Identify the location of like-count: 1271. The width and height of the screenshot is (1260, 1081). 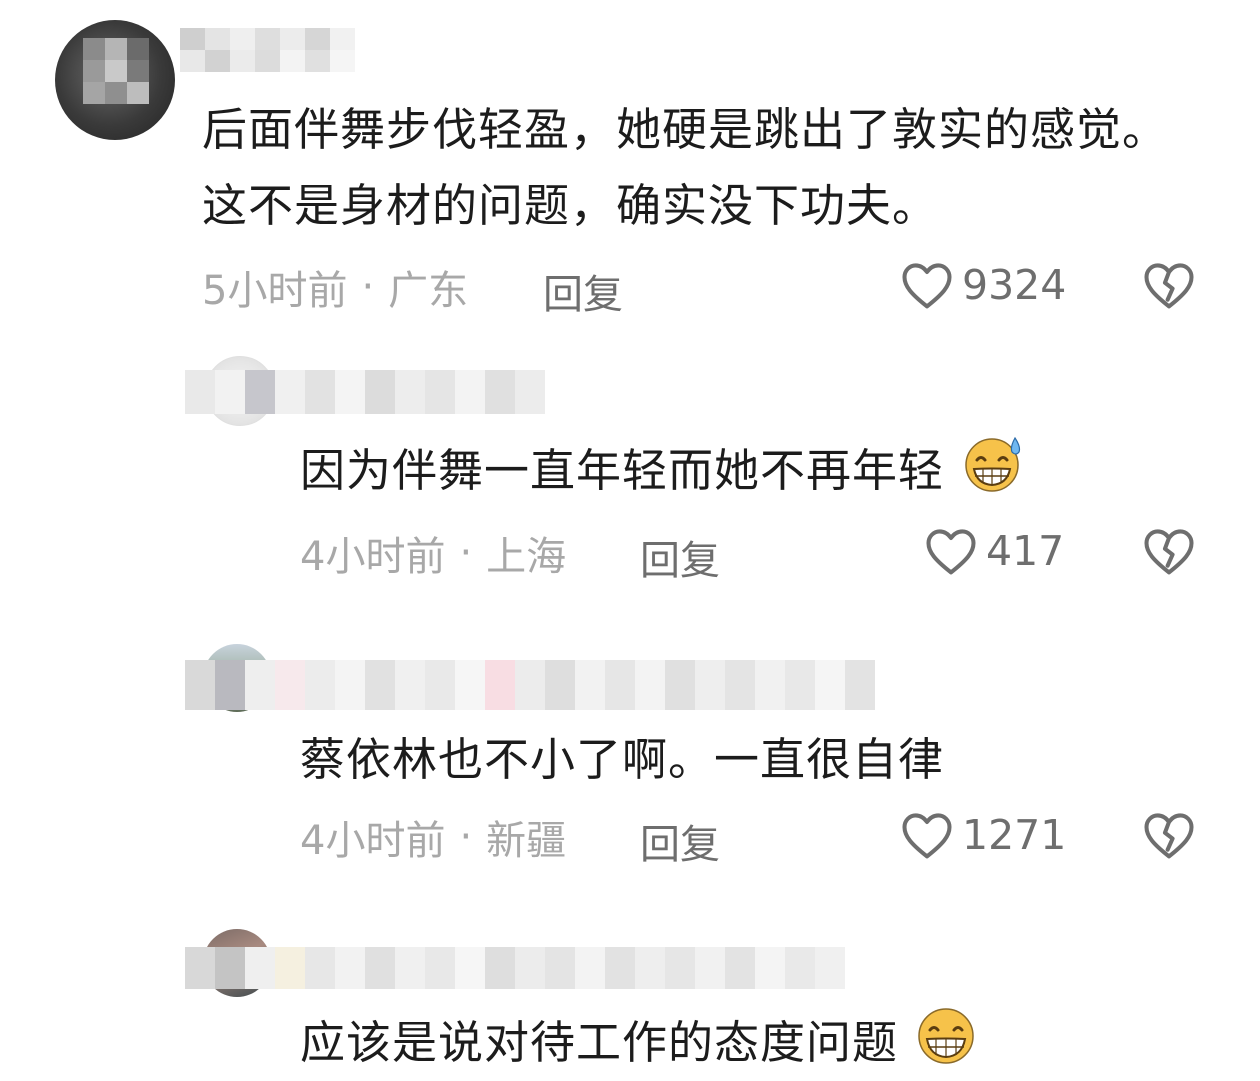
(1014, 835).